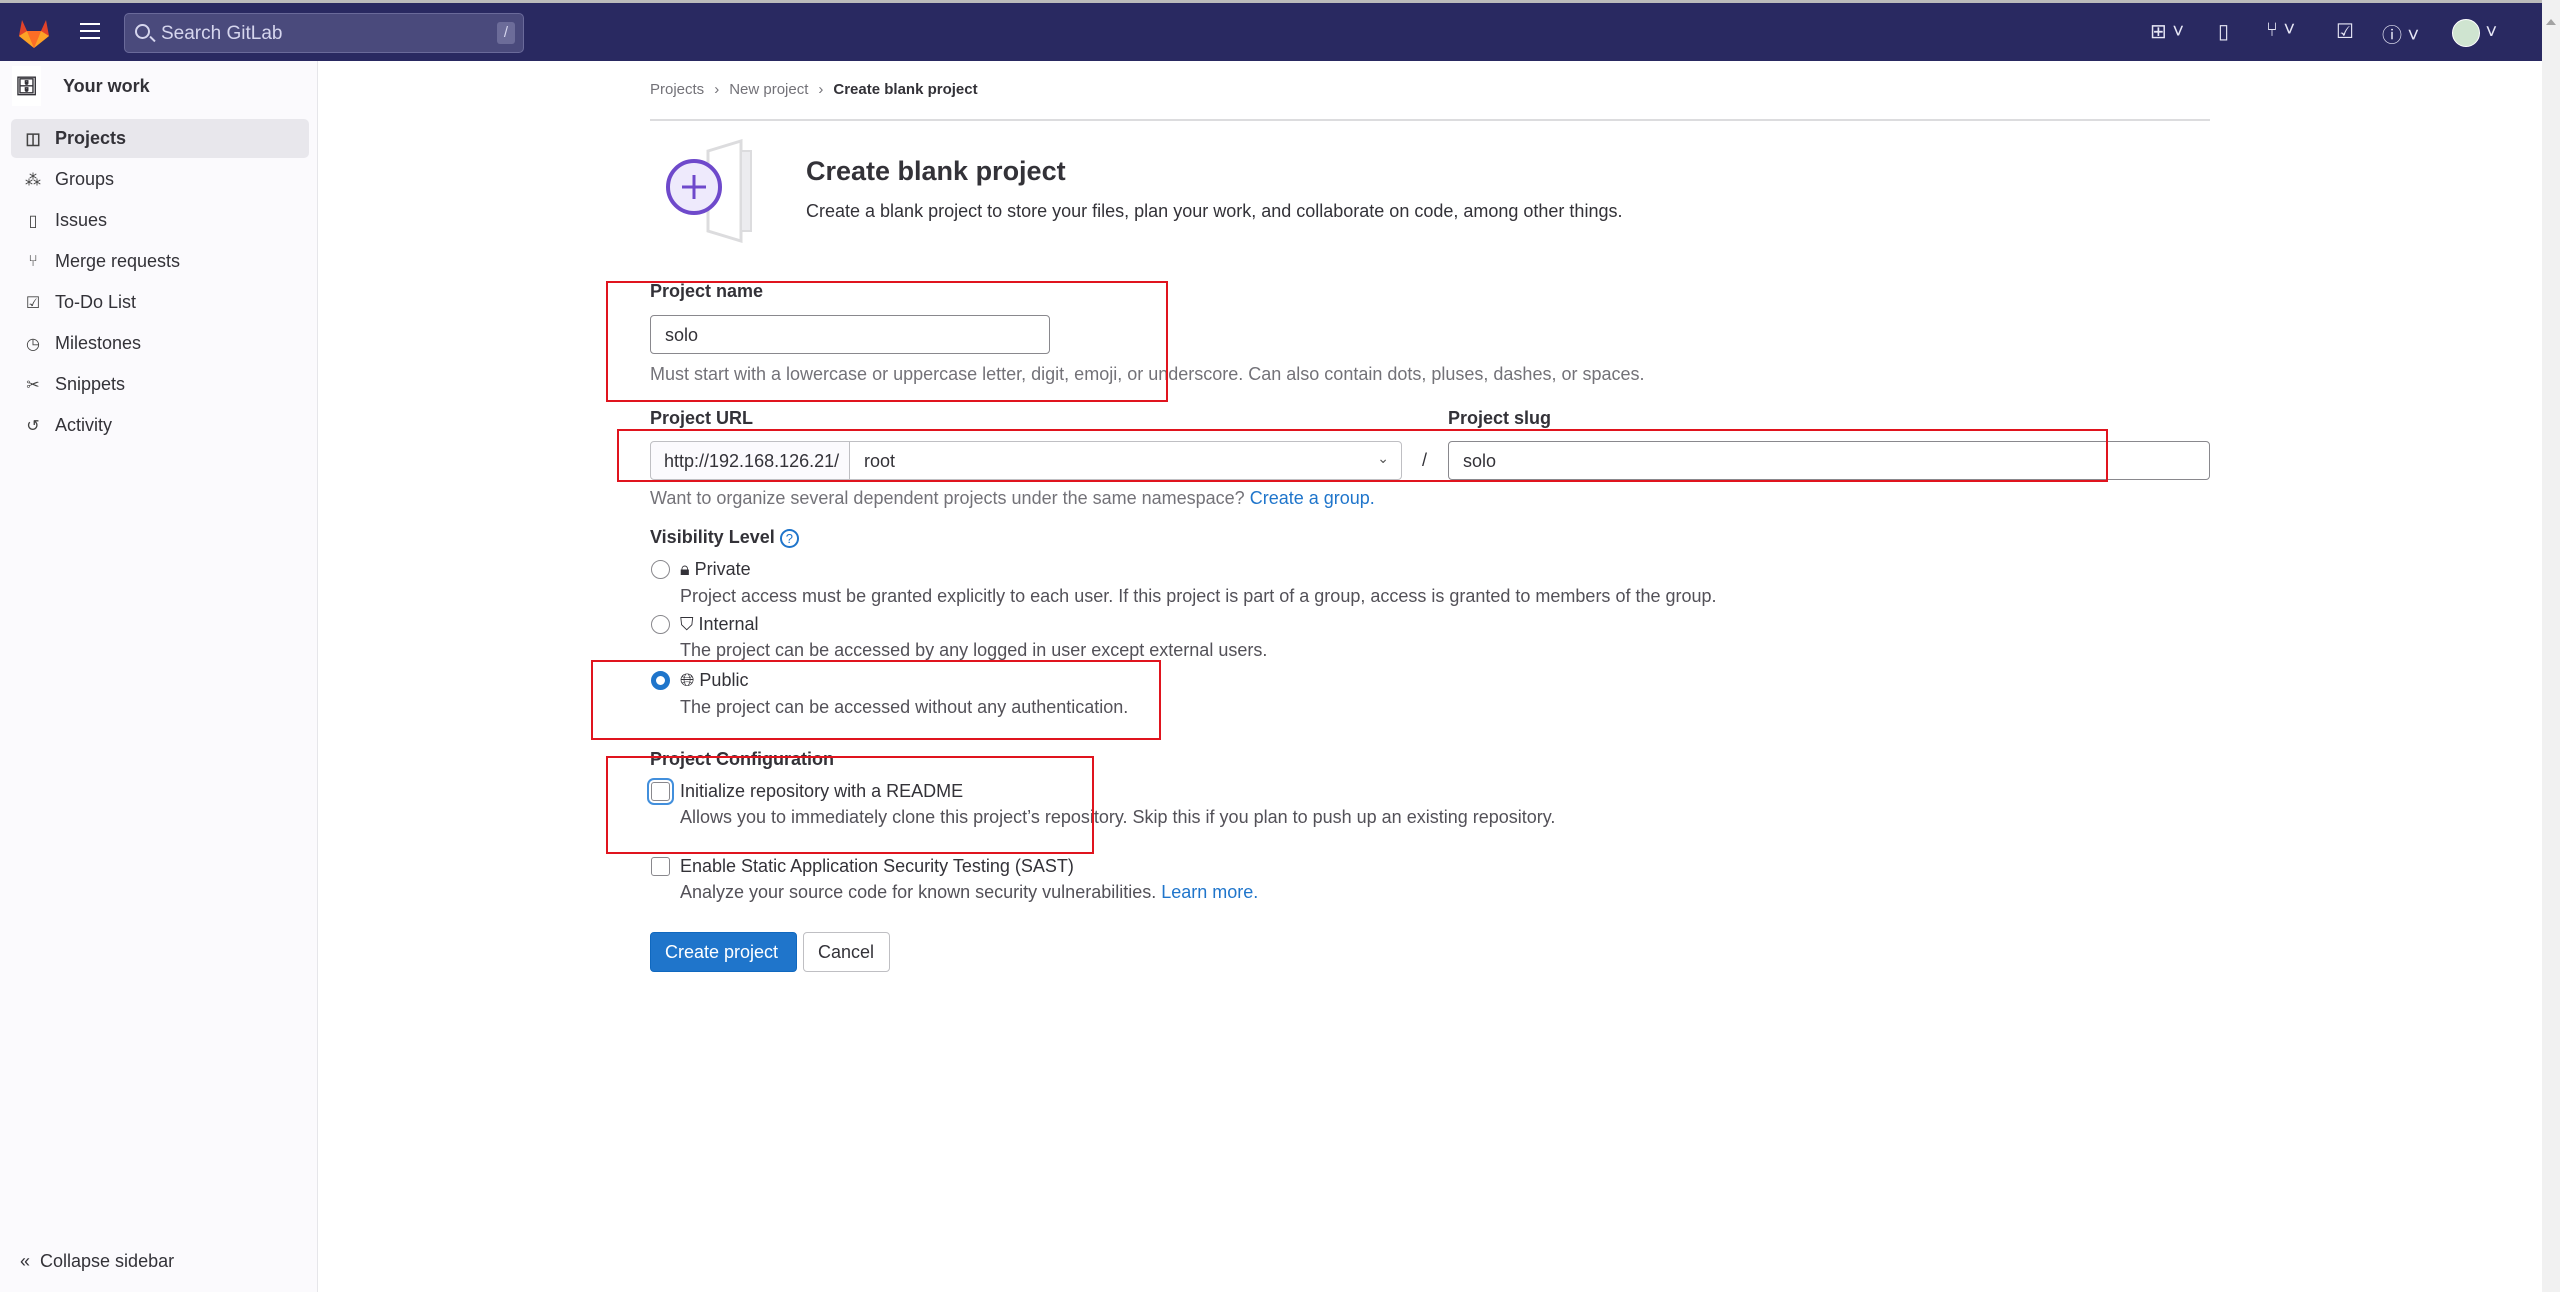 The height and width of the screenshot is (1292, 2560). I want to click on shield-icon: ⛉, so click(687, 624).